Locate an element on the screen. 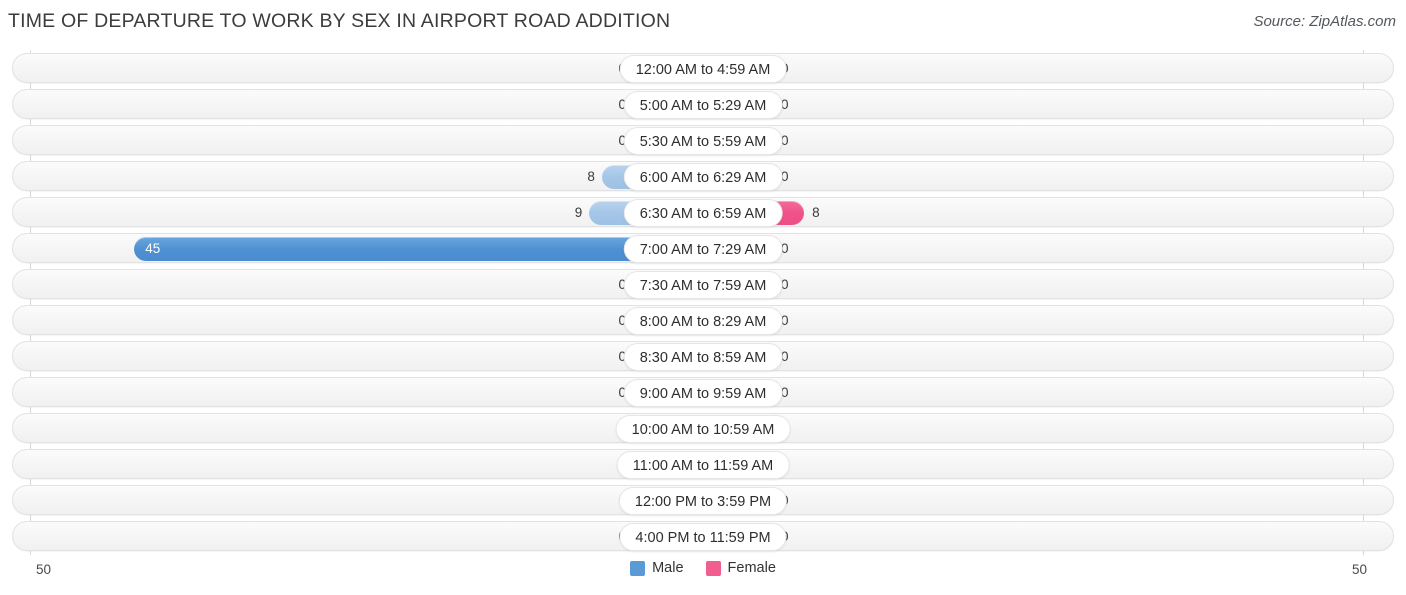  category-label: 7:00 AM to 7:29 AM is located at coordinates (703, 249).